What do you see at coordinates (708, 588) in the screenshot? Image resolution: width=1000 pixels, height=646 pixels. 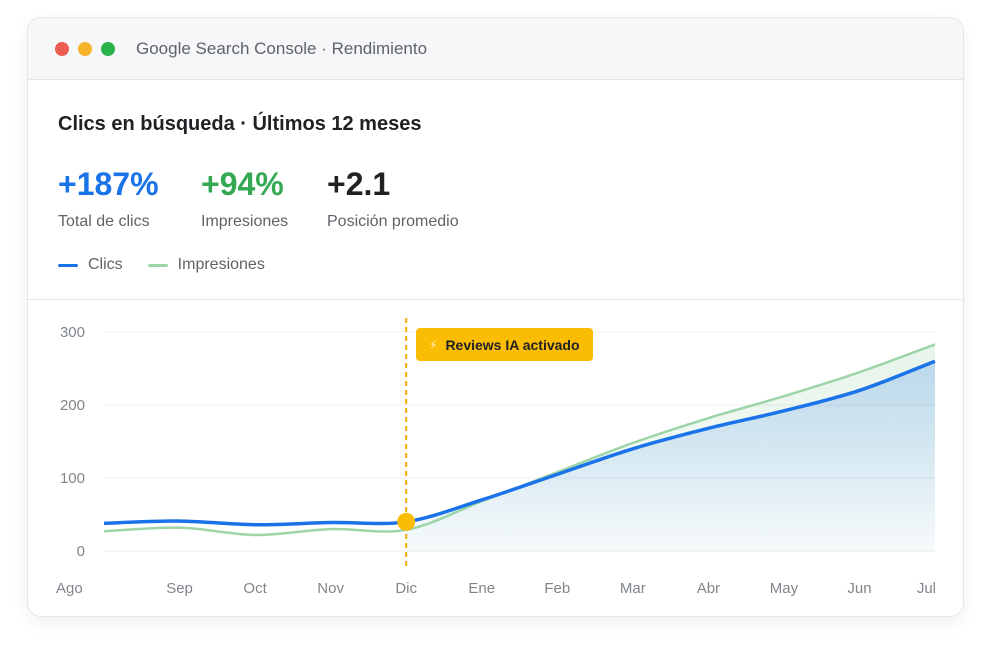 I see `x-tick-label-abr: Abr` at bounding box center [708, 588].